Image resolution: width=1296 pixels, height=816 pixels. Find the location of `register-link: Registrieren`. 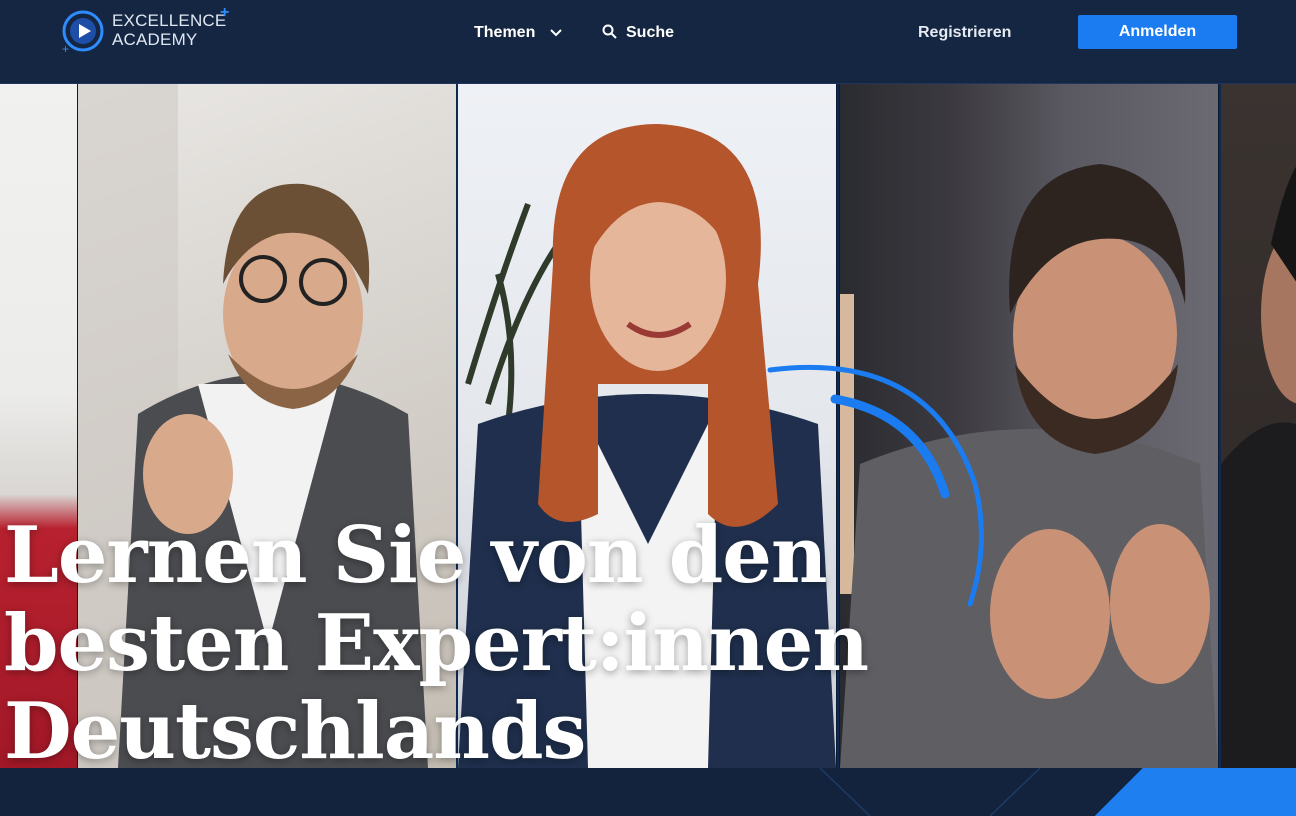

register-link: Registrieren is located at coordinates (964, 33).